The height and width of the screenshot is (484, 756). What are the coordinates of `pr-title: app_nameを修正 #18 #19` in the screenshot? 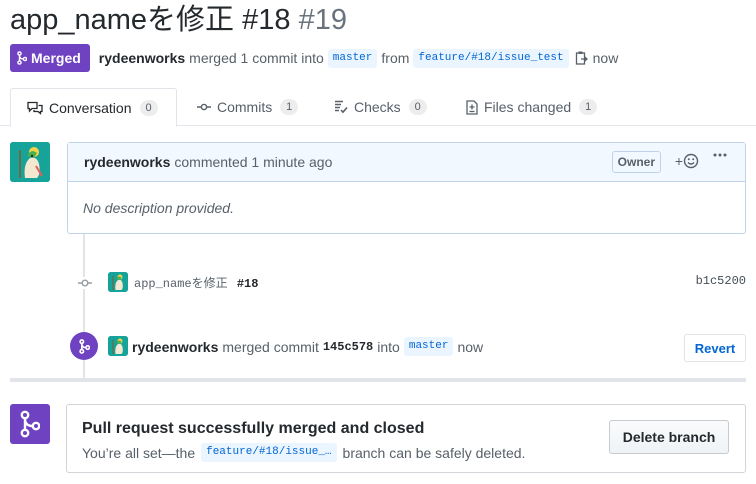 It's located at (178, 20).